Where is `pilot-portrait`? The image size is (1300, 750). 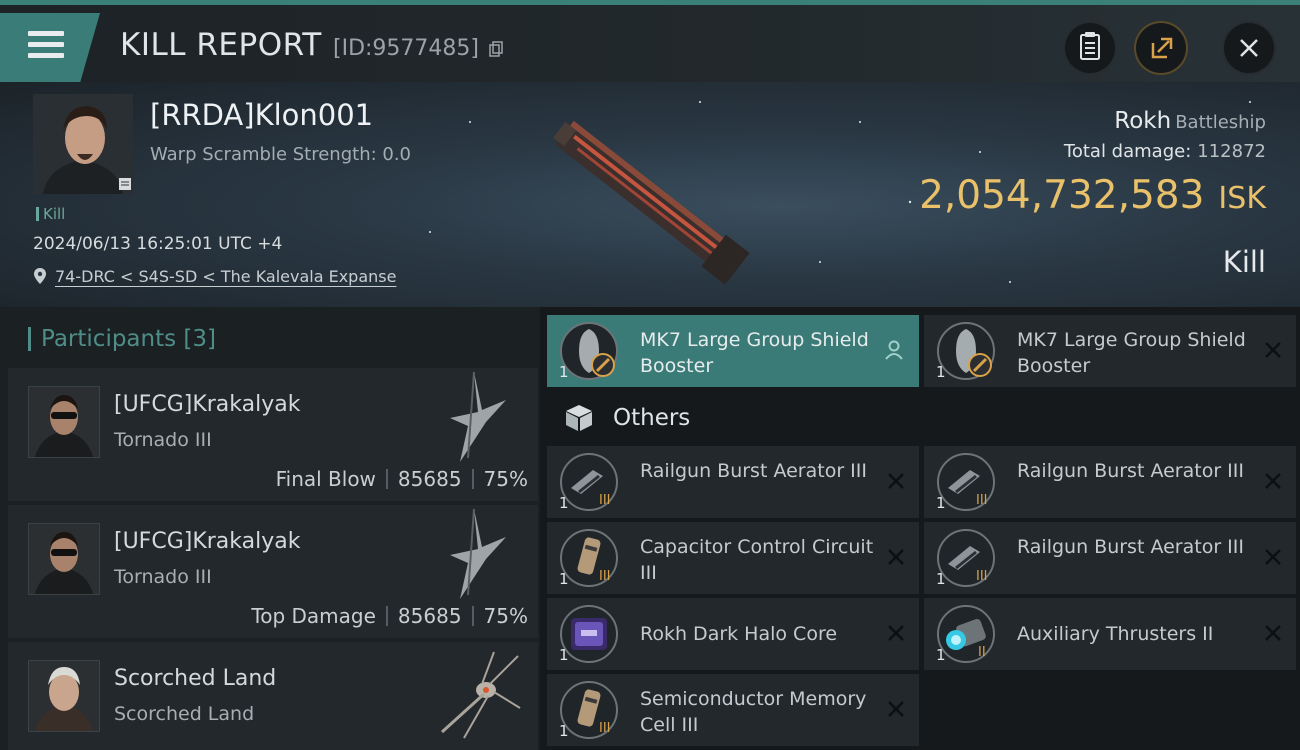
pilot-portrait is located at coordinates (83, 144).